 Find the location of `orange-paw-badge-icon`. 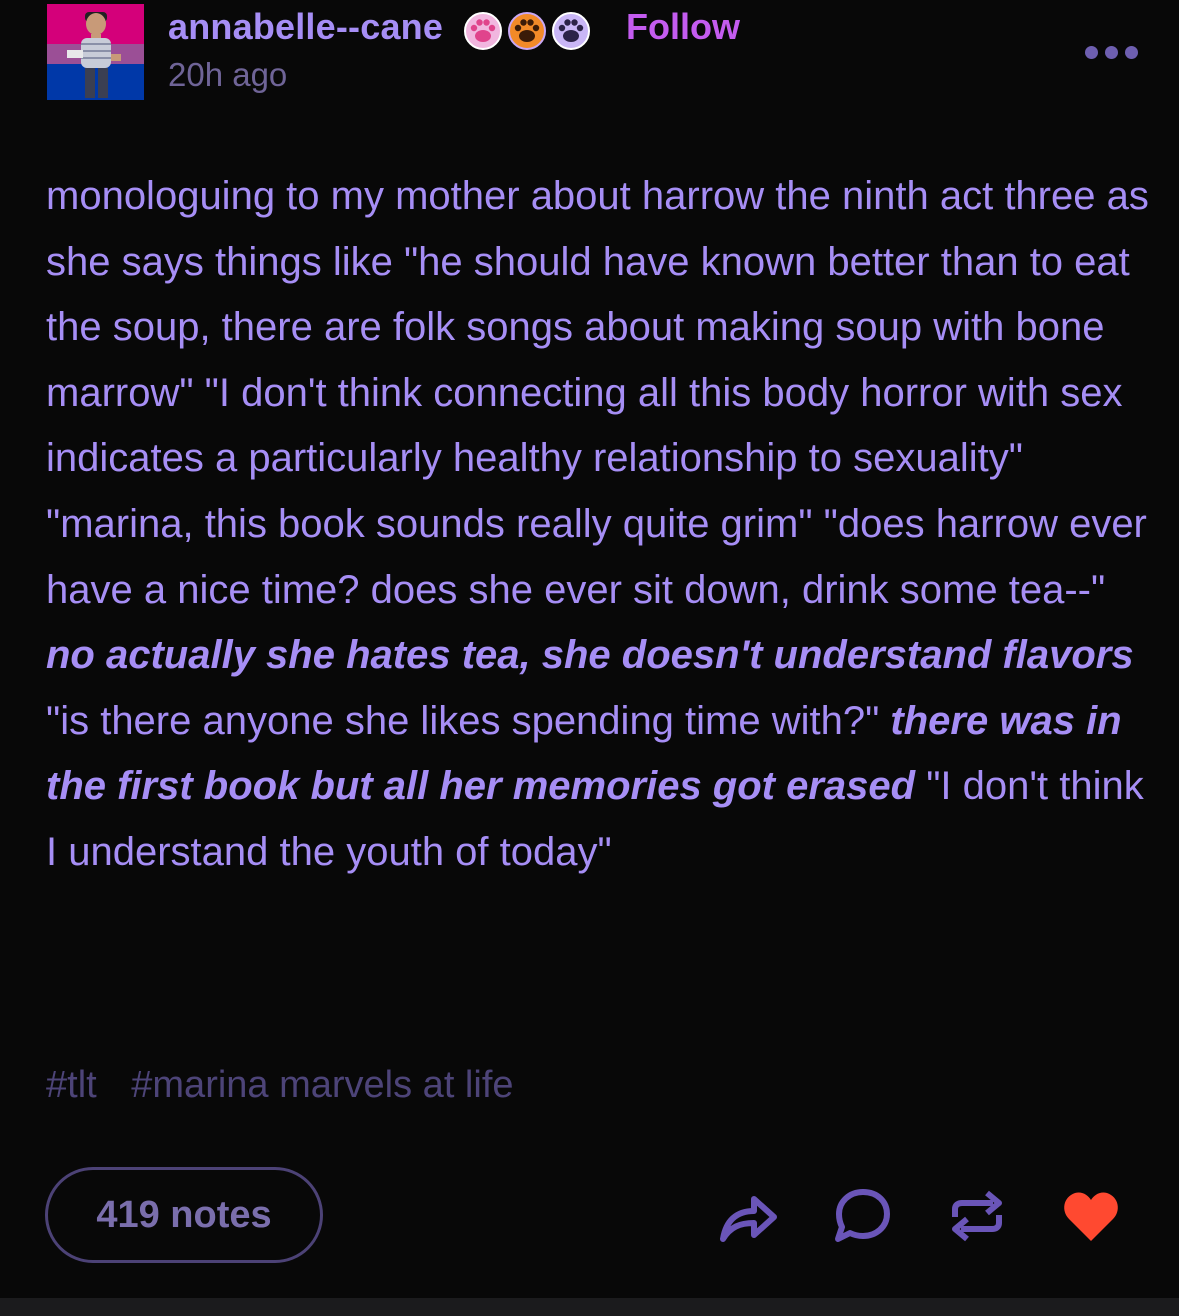

orange-paw-badge-icon is located at coordinates (527, 31).